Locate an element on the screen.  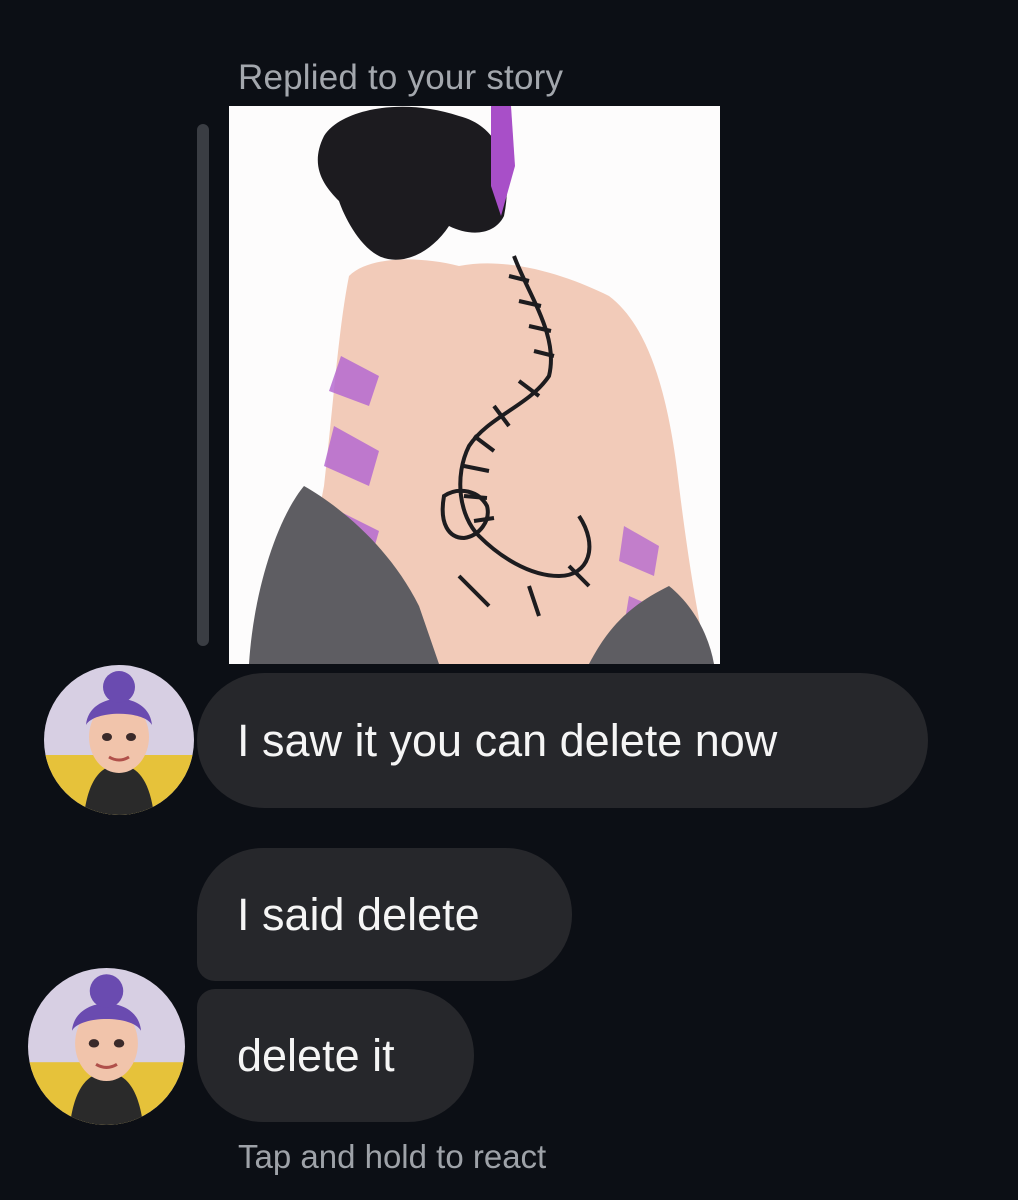
message-bubble: I saw it you can delete now is located at coordinates (562, 740).